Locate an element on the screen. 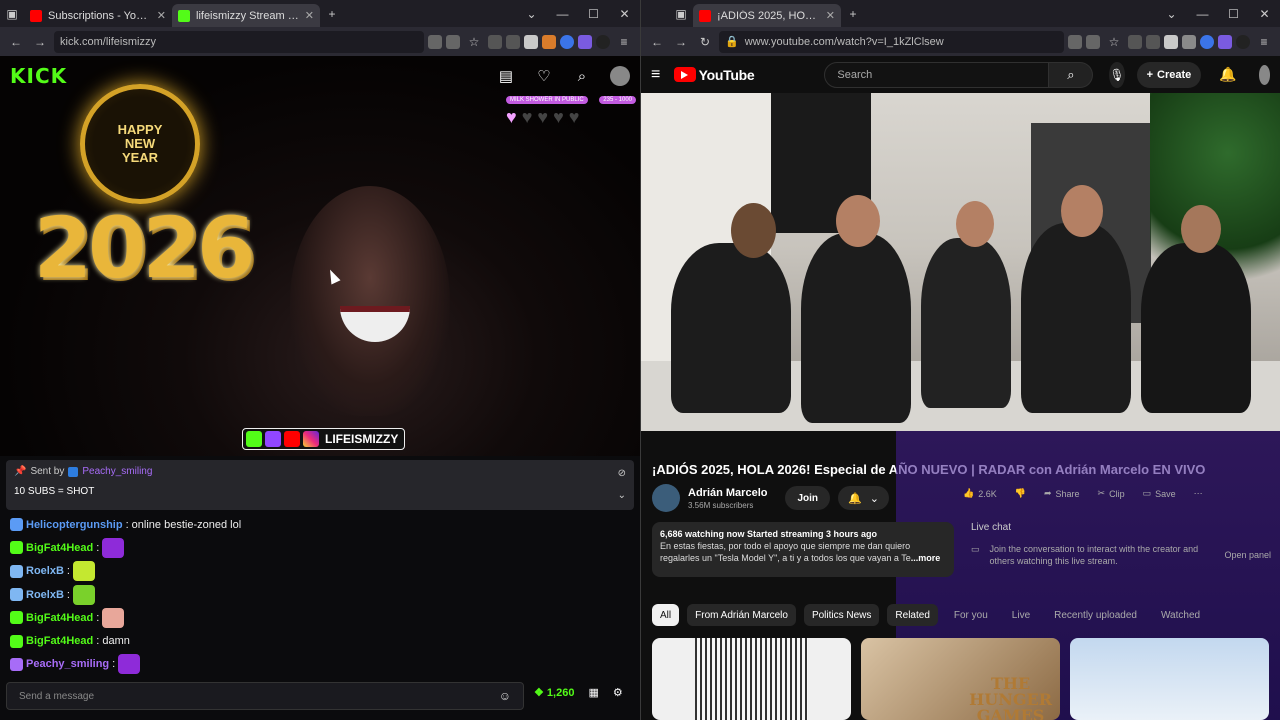 This screenshot has width=1280, height=720. filter-chip: Watched is located at coordinates (1180, 615).